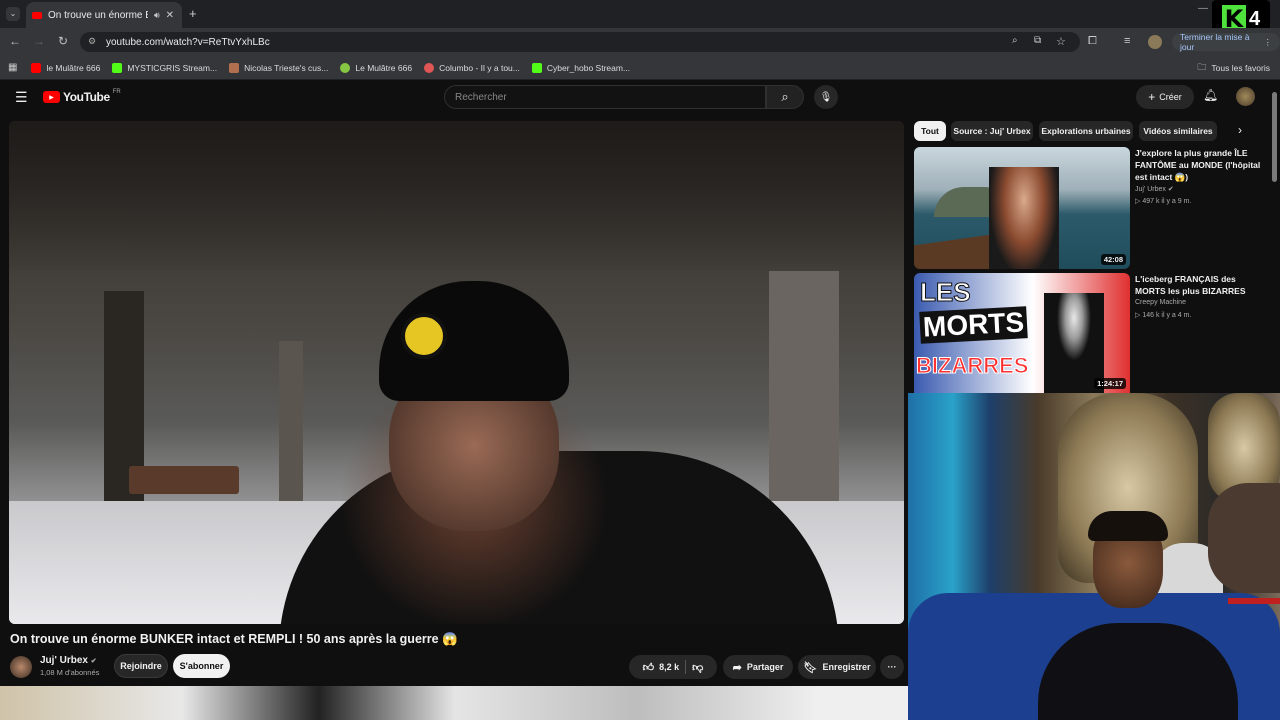  I want to click on media-control-icon: ≡, so click(1127, 41).